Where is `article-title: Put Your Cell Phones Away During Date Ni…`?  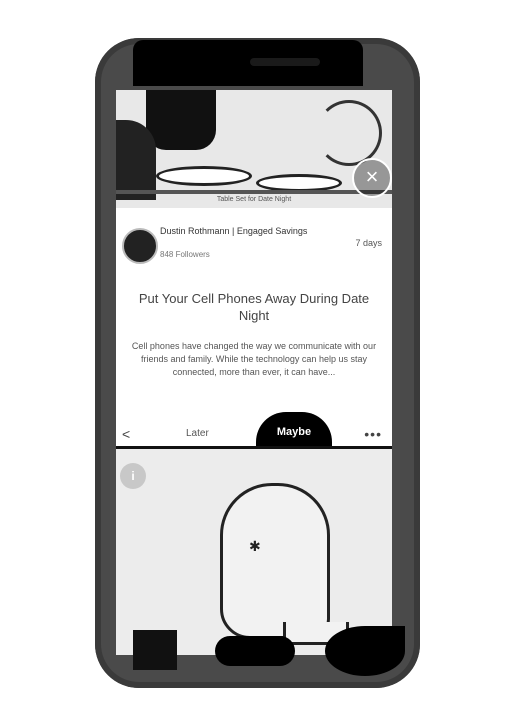
article-title: Put Your Cell Phones Away During Date Ni… is located at coordinates (254, 307).